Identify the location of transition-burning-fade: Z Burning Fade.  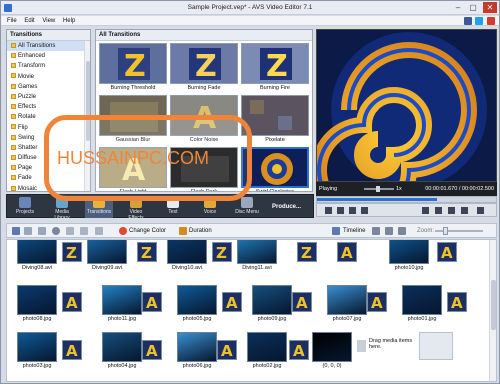
(204, 68).